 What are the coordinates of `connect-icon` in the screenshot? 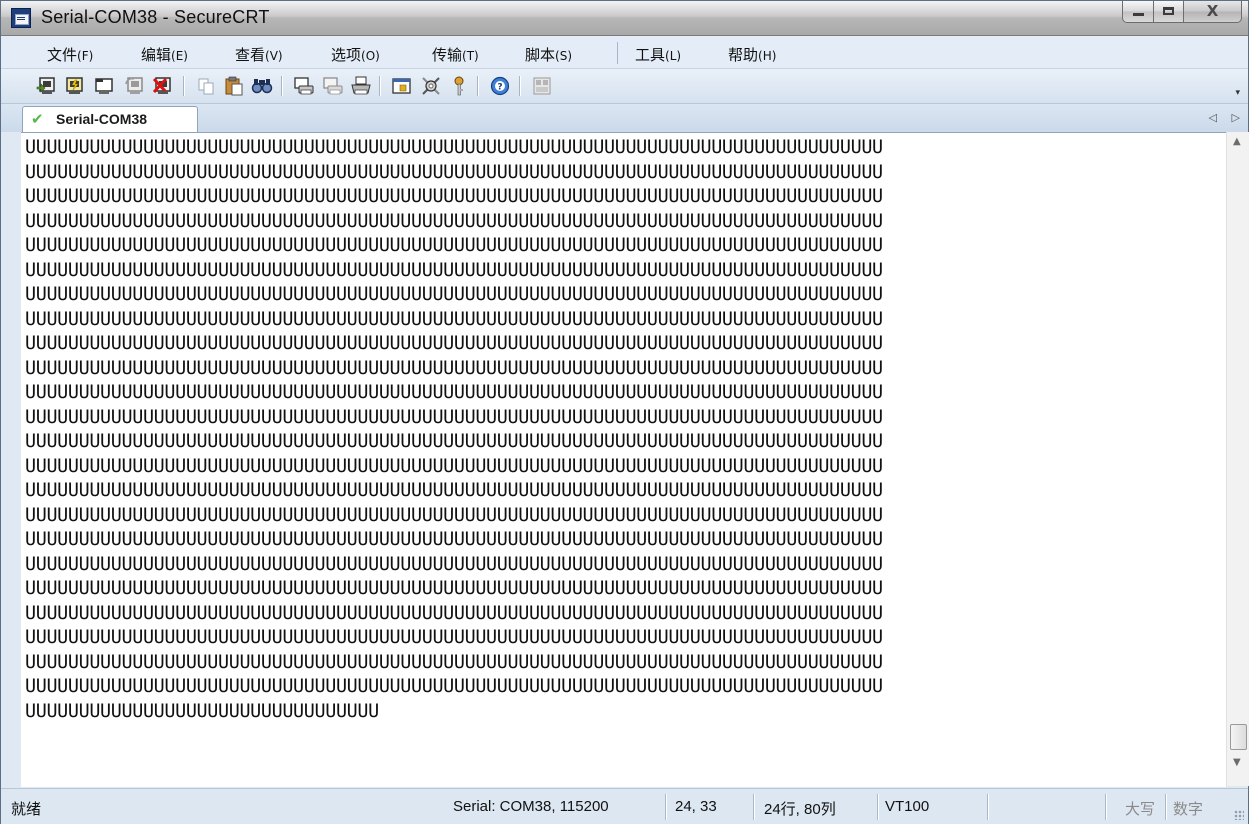 It's located at (46, 86).